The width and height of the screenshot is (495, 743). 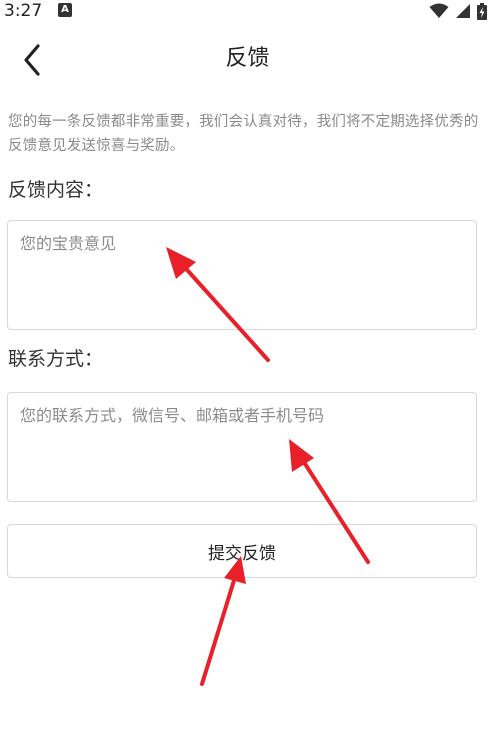 I want to click on status-bar: 3:27 A, so click(x=247, y=12).